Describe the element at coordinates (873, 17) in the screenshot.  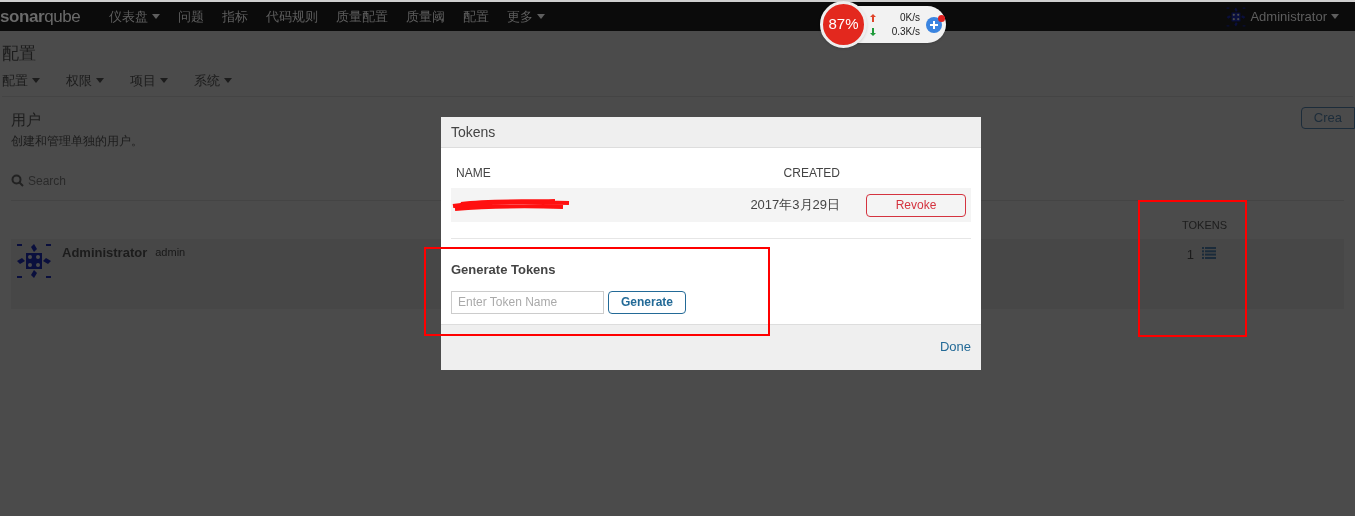
I see `up-arrow-icon` at that location.